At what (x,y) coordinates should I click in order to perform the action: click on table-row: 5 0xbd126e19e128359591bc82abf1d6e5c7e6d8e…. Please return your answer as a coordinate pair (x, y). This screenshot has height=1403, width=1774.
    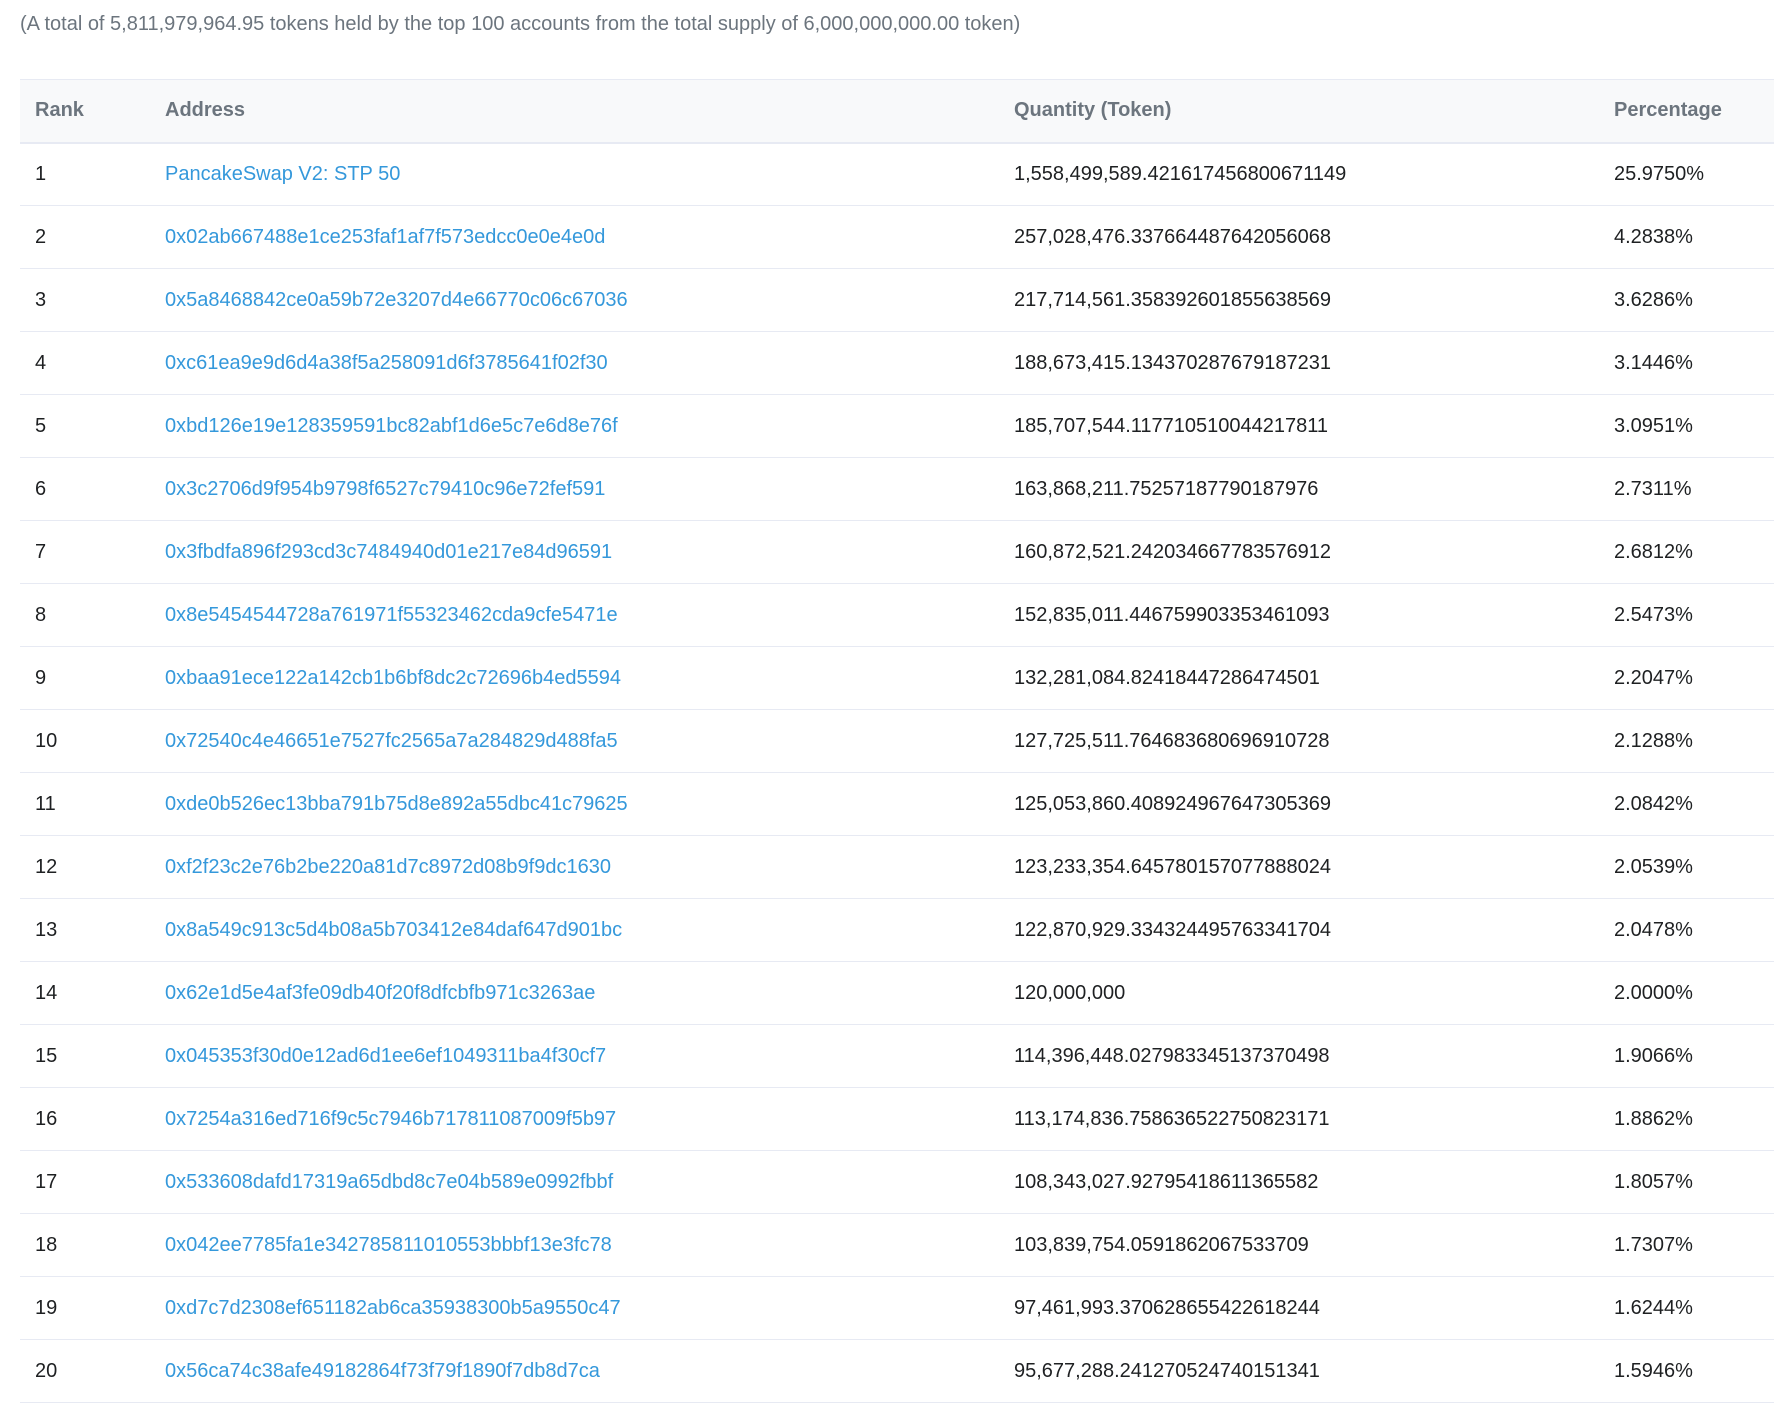
    Looking at the image, I should click on (897, 426).